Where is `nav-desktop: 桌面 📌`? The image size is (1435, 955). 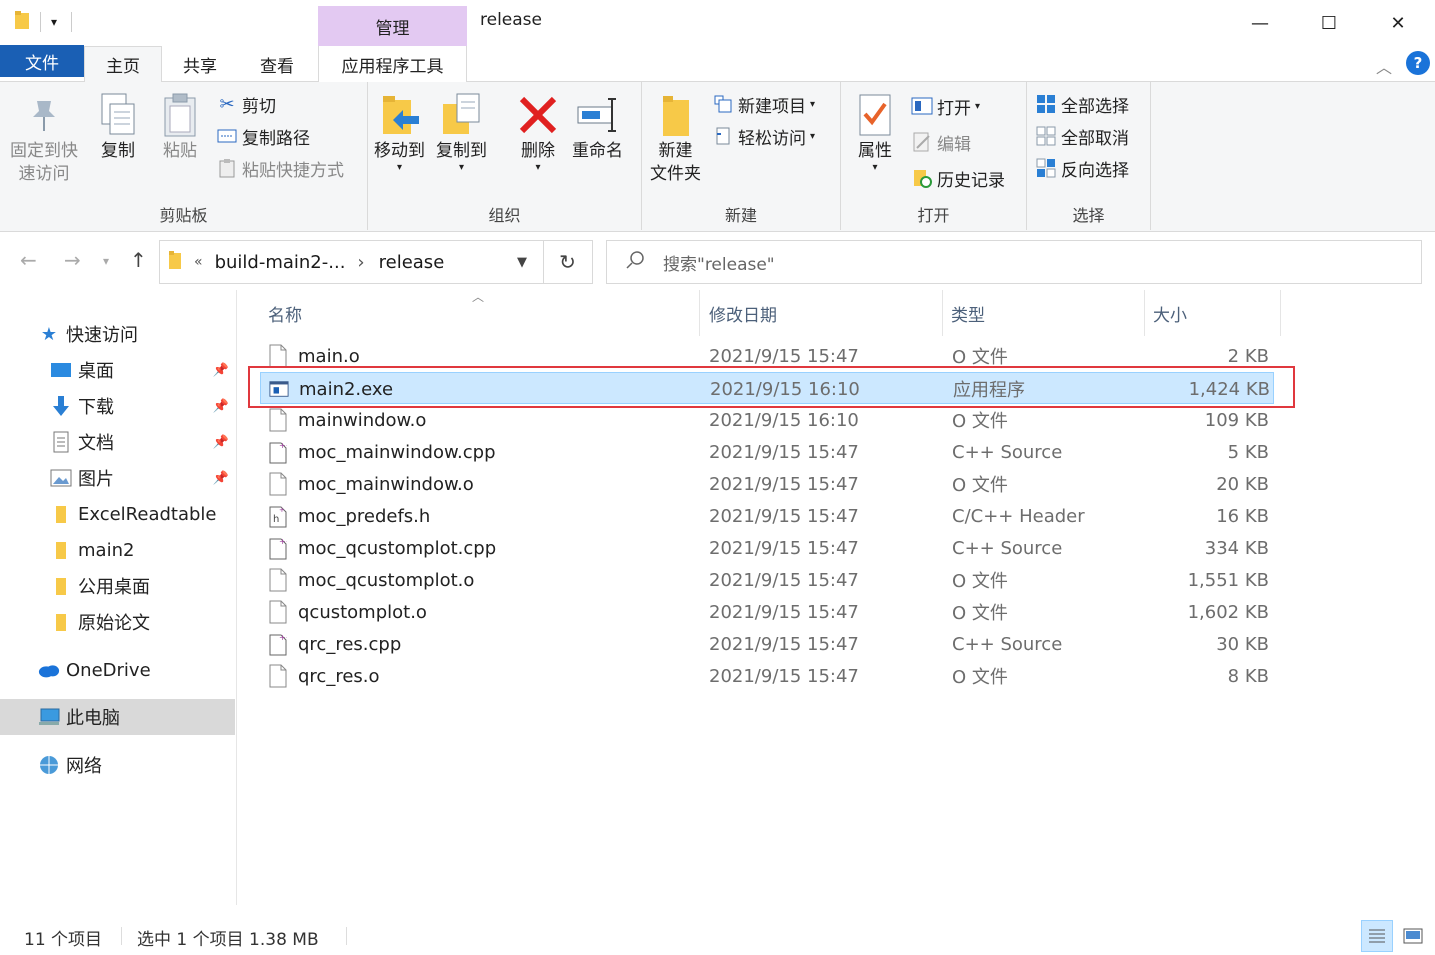
nav-desktop: 桌面 📌 is located at coordinates (117, 370).